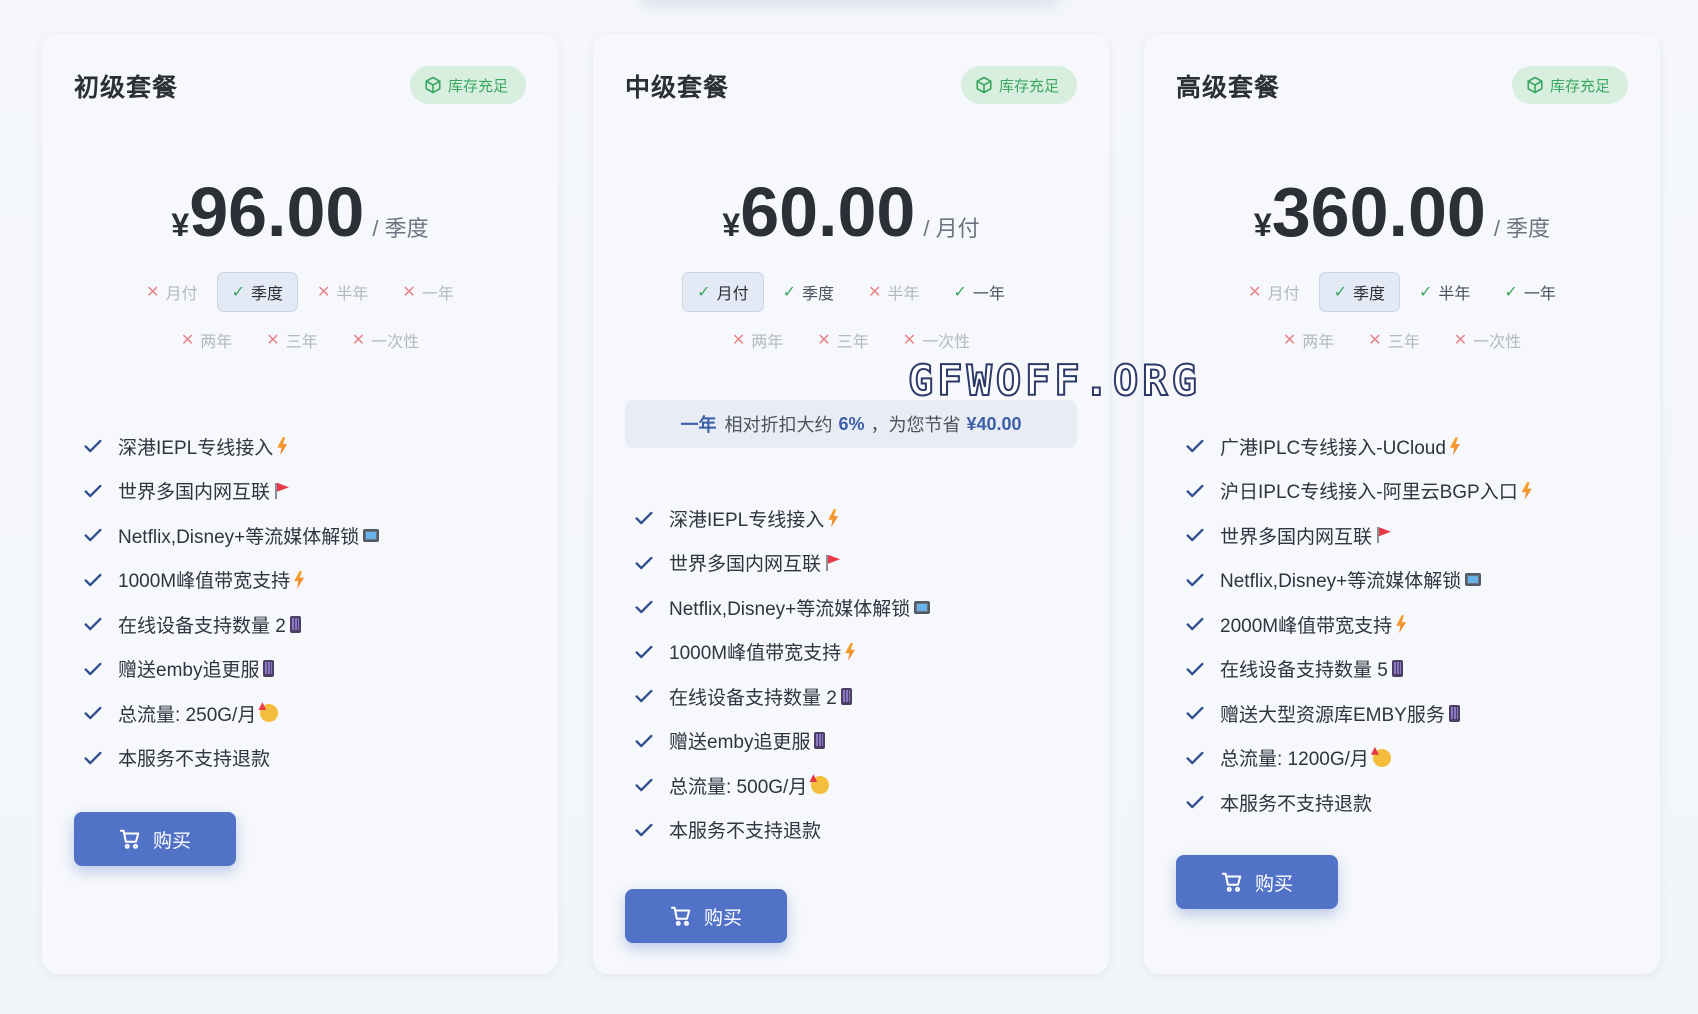  I want to click on feature-text: 总流量: 1200G/月, so click(1294, 760).